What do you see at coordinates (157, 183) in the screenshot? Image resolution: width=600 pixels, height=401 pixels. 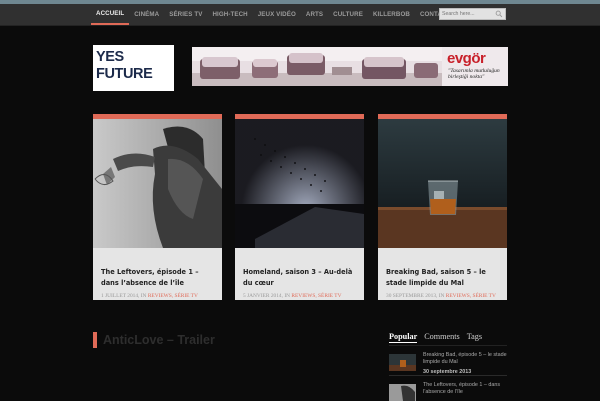 I see `card-image-leftovers` at bounding box center [157, 183].